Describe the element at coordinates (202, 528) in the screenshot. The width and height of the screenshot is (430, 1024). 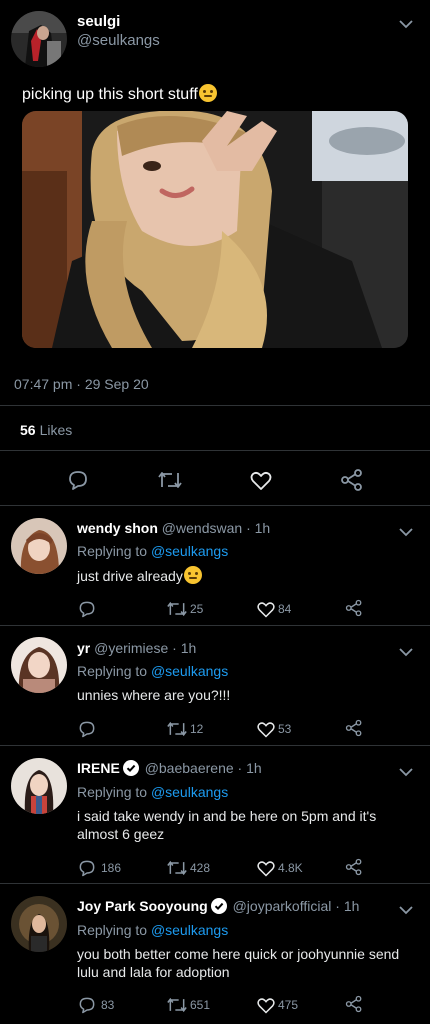
I see `reply-handle: @wendswan` at that location.